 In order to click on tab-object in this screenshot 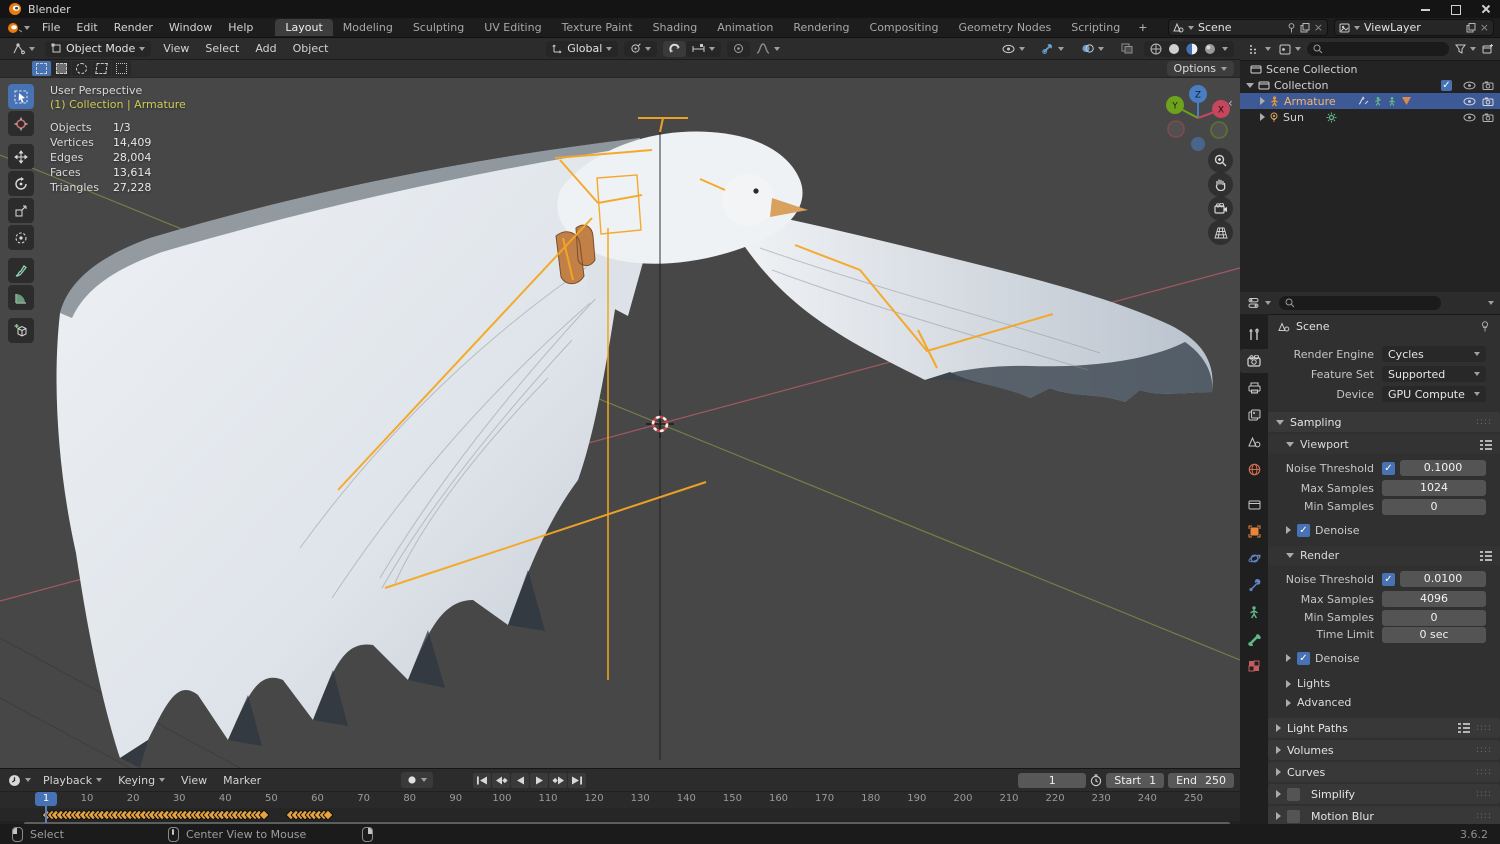, I will do `click(1254, 531)`.